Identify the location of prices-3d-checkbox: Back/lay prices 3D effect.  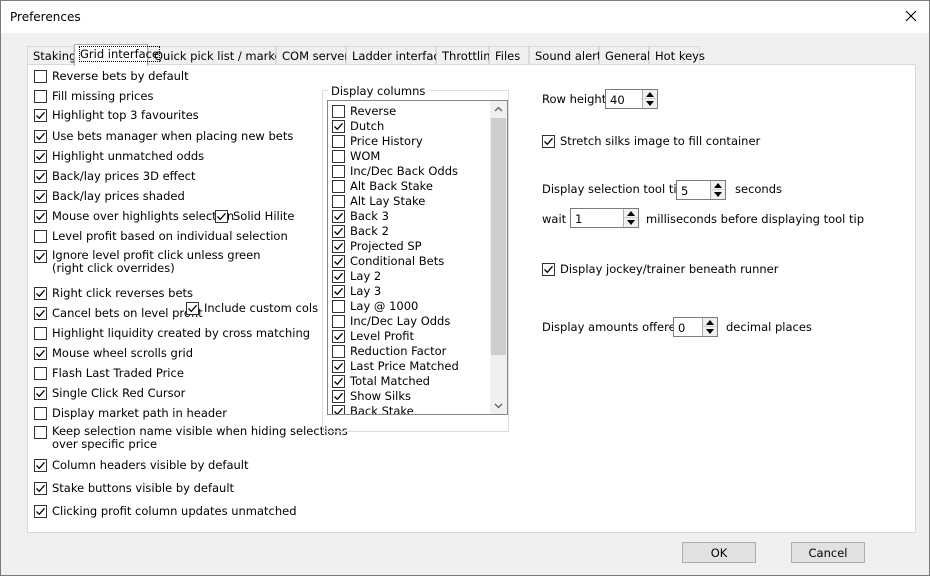
(115, 176).